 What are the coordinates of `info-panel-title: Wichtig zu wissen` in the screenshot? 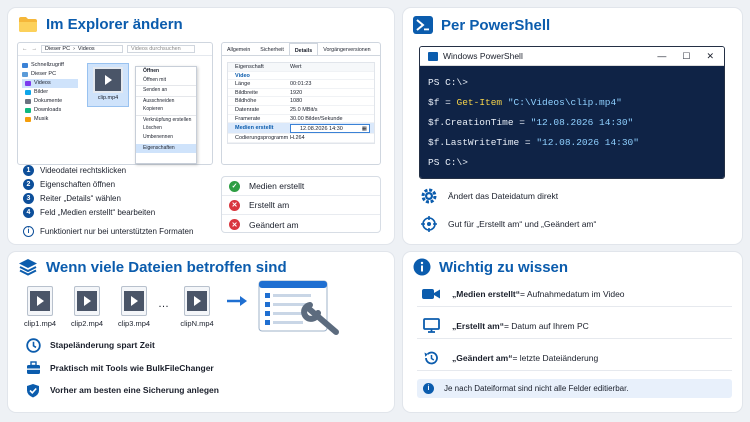 It's located at (490, 267).